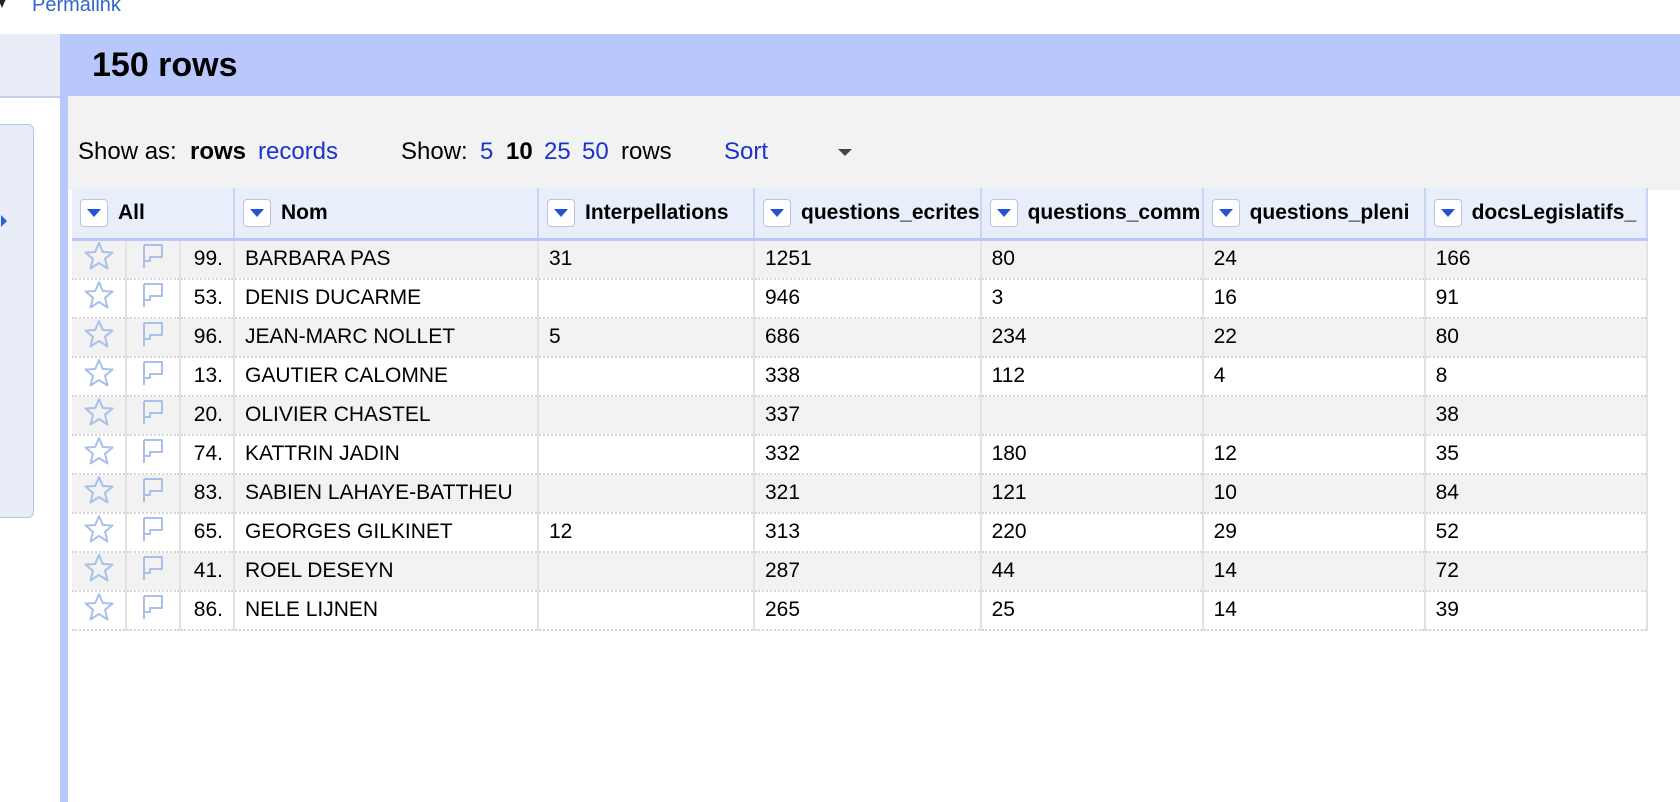  Describe the element at coordinates (1536, 214) in the screenshot. I see `column-header-docs-legislatifs: docsLegislatifs_` at that location.